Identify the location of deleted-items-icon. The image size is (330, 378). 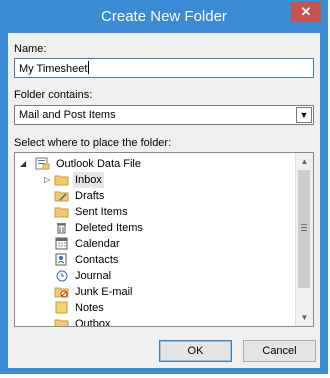
(61, 228).